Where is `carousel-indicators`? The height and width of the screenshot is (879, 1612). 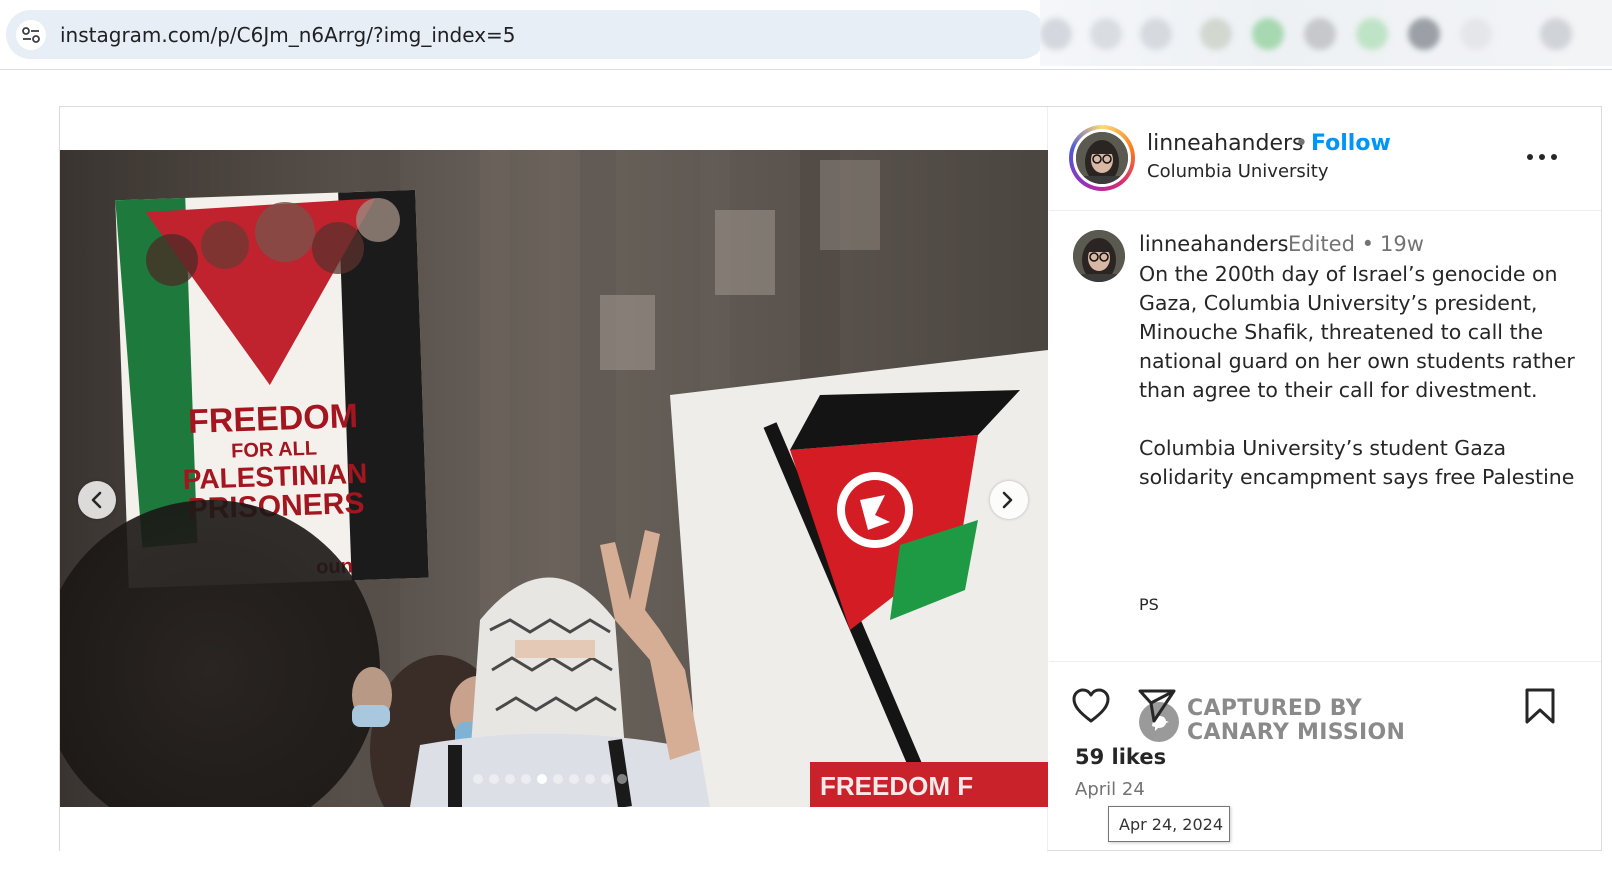 carousel-indicators is located at coordinates (550, 779).